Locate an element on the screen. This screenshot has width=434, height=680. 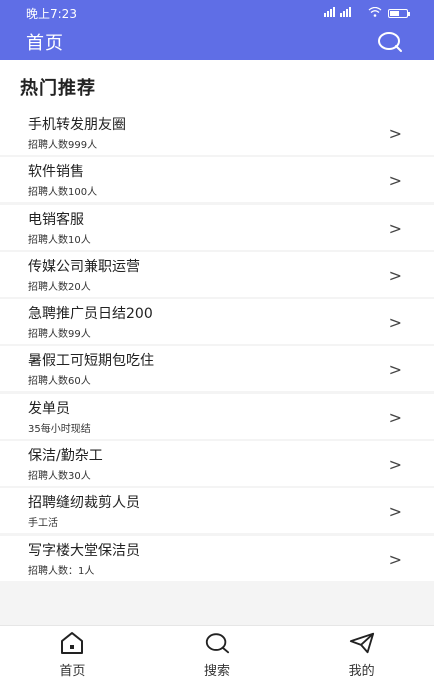
list-item: 传媒公司兼职运营 招聘人数20人 > is located at coordinates (217, 274).